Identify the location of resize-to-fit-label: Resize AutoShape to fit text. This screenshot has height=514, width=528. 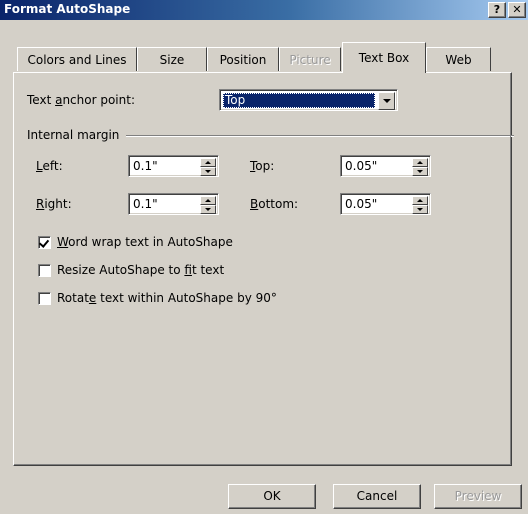
(140, 270).